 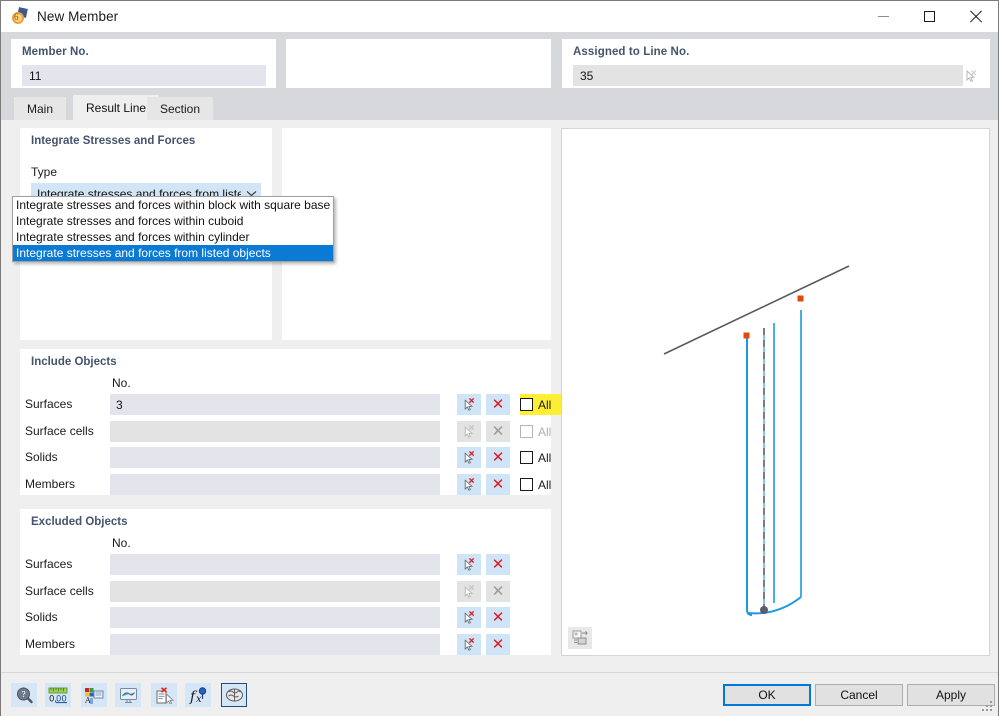 I want to click on tab-strip: Main Result Line Section, so click(x=499, y=107).